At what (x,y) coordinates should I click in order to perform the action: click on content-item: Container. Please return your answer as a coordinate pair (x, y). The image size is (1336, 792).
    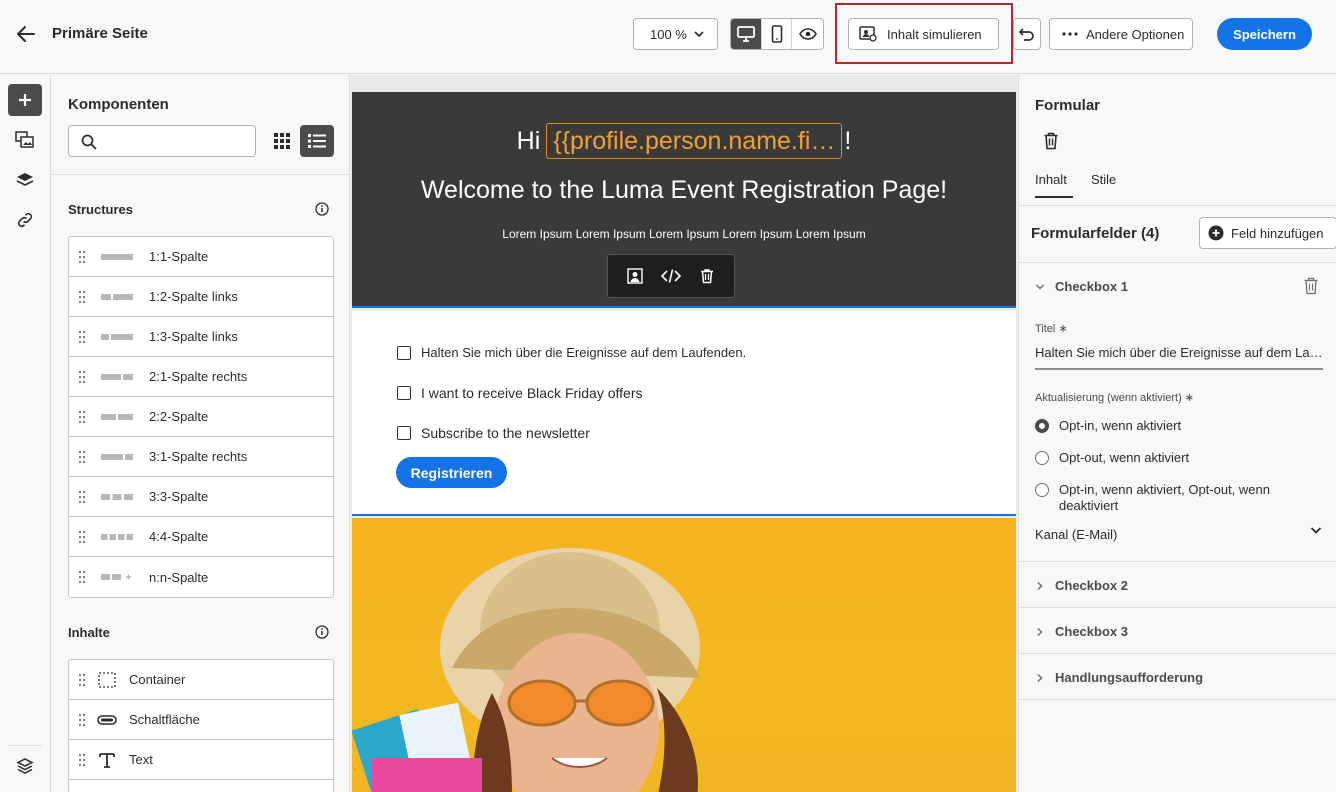
    Looking at the image, I should click on (201, 680).